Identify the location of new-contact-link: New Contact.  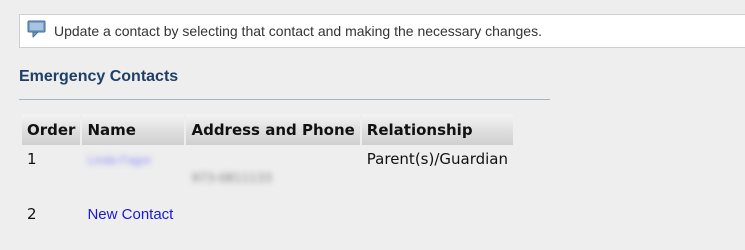
(130, 214).